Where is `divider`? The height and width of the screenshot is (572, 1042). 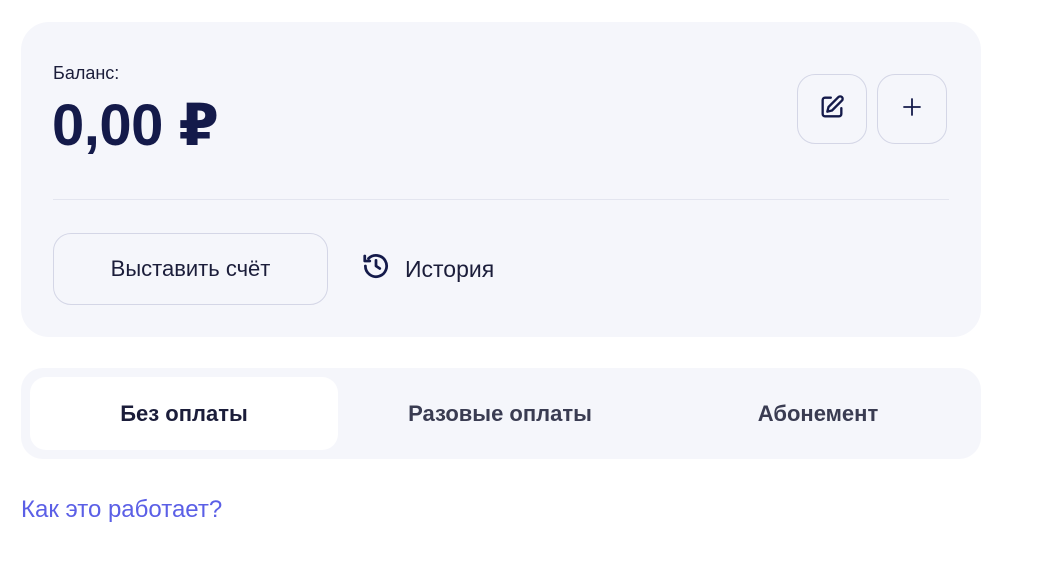 divider is located at coordinates (501, 199).